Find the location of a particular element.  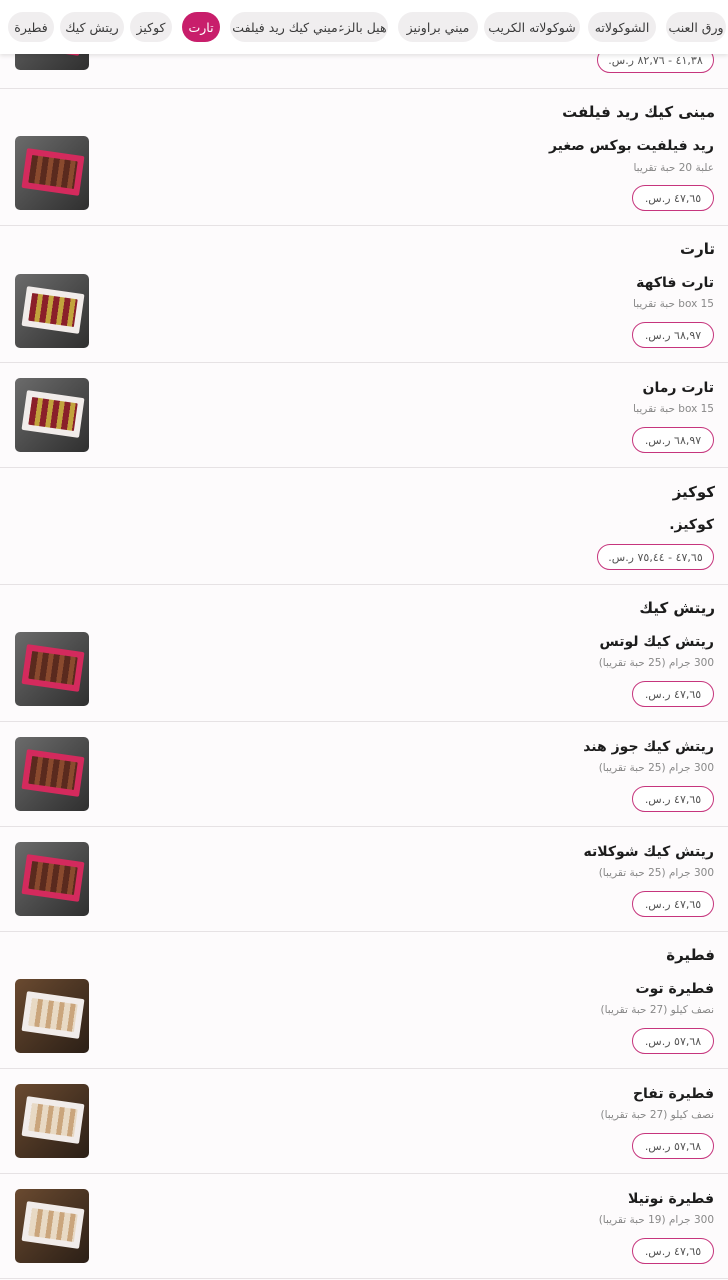

item-name: تارت رمان is located at coordinates (678, 388).